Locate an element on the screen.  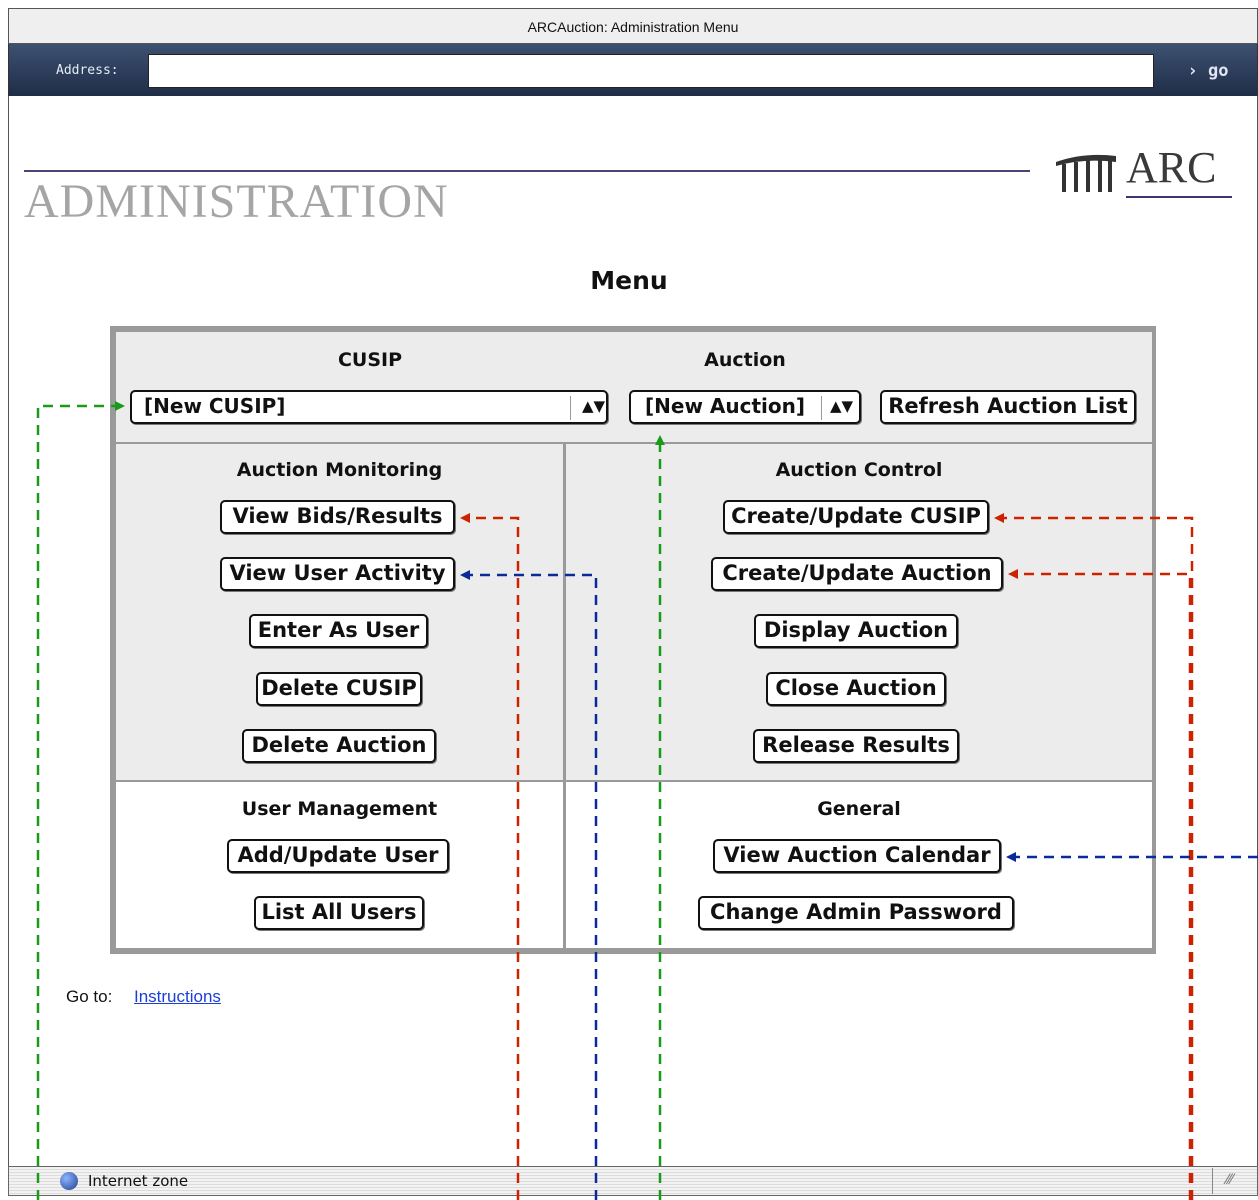
annotation-arrow-view-bids is located at coordinates (490, 856).